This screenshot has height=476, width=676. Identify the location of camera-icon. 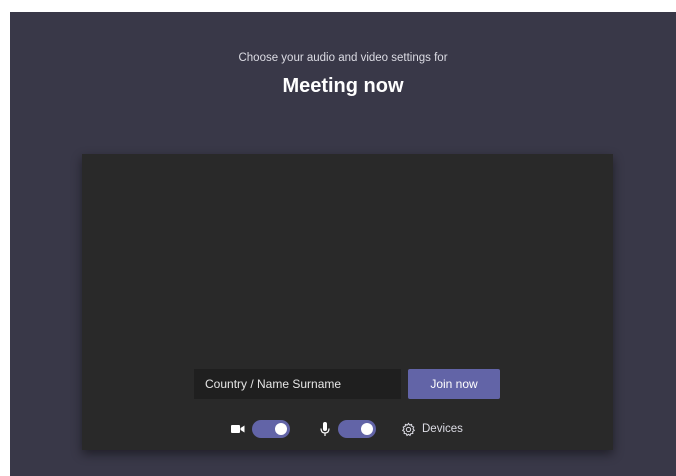
(238, 429).